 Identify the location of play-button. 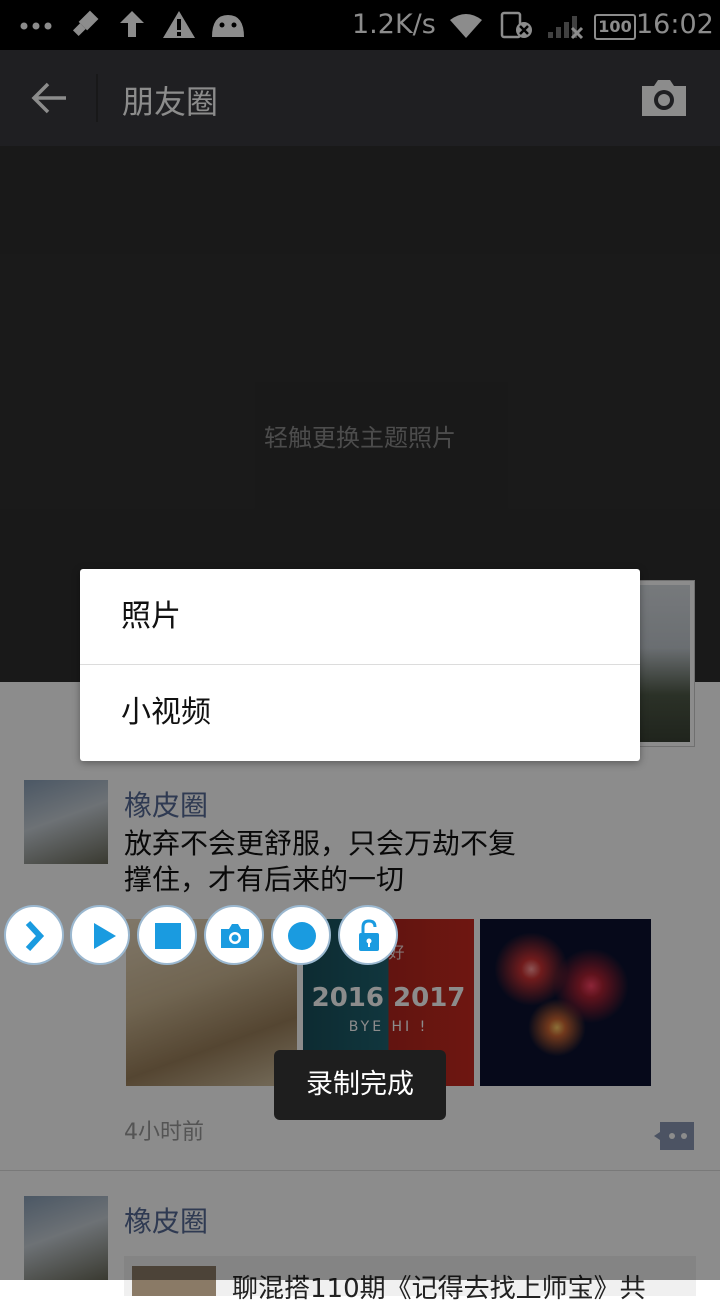
(100, 935).